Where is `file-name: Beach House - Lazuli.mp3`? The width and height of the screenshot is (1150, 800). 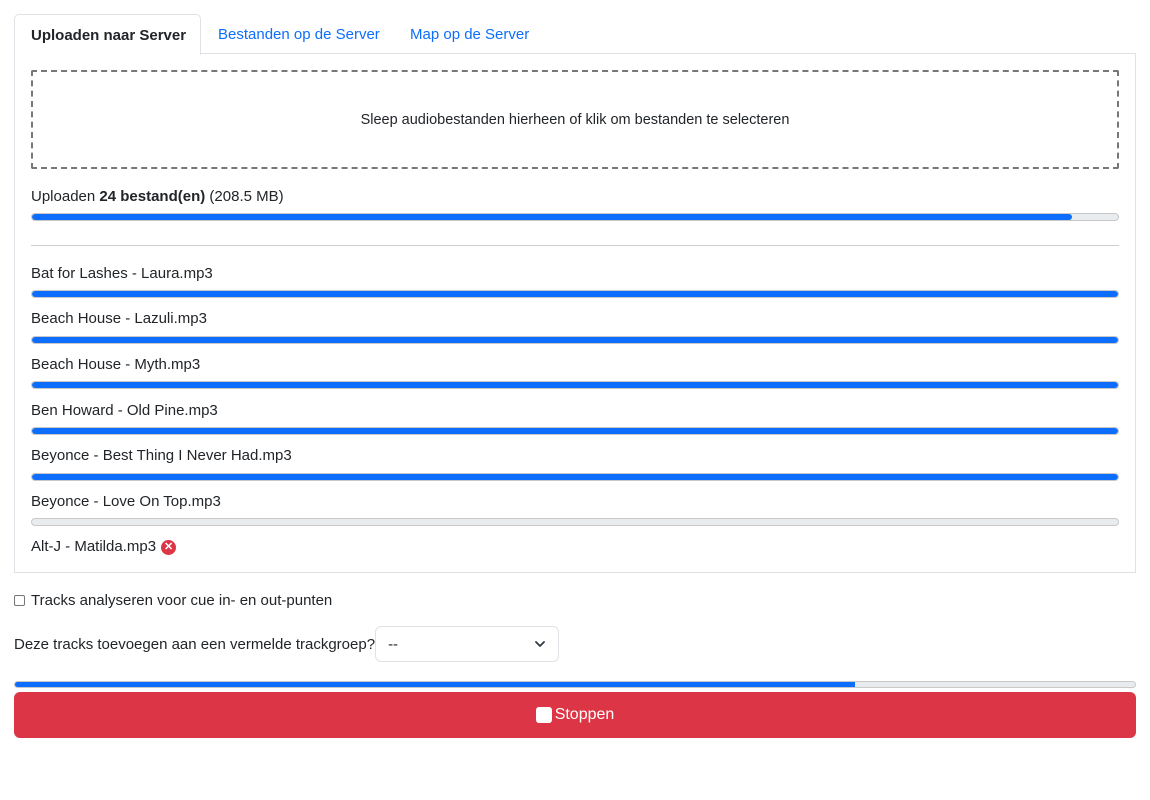 file-name: Beach House - Lazuli.mp3 is located at coordinates (119, 318).